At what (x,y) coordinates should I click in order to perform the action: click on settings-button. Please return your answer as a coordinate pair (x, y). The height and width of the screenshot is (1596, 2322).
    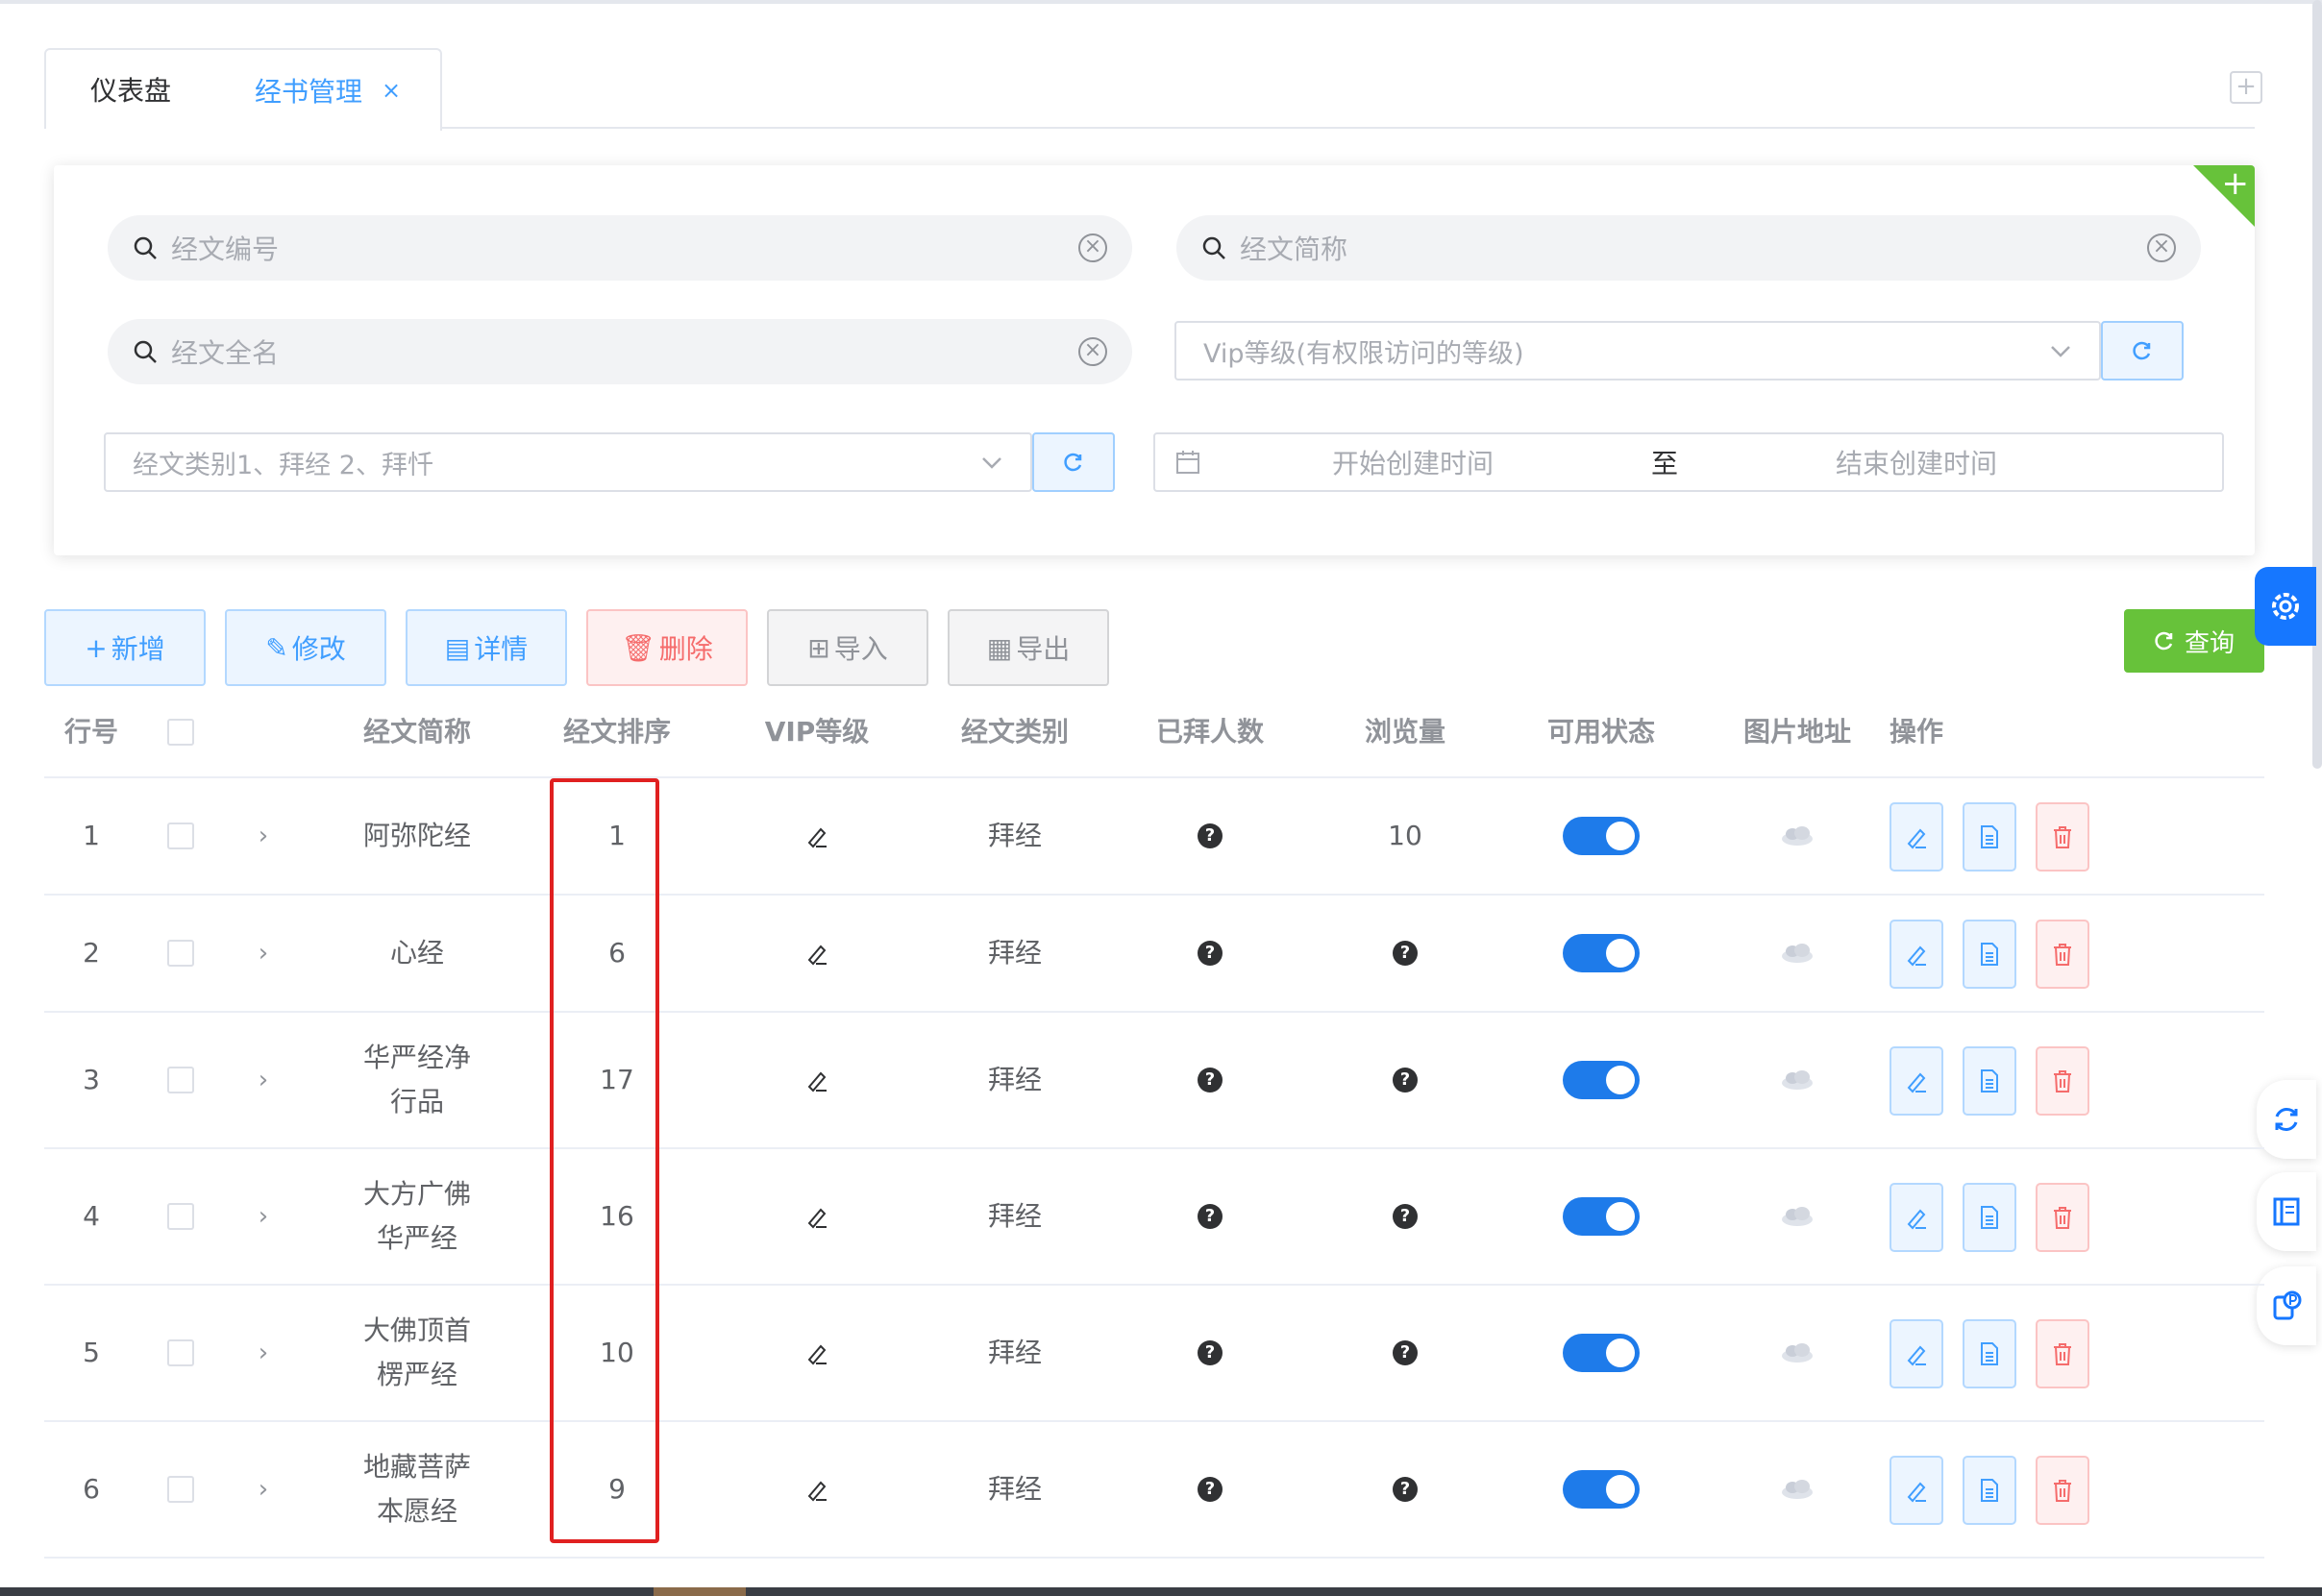
    Looking at the image, I should click on (2285, 606).